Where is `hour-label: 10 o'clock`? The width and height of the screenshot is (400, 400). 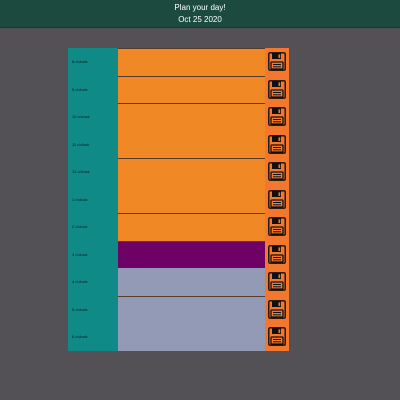
hour-label: 10 o'clock is located at coordinates (93, 117).